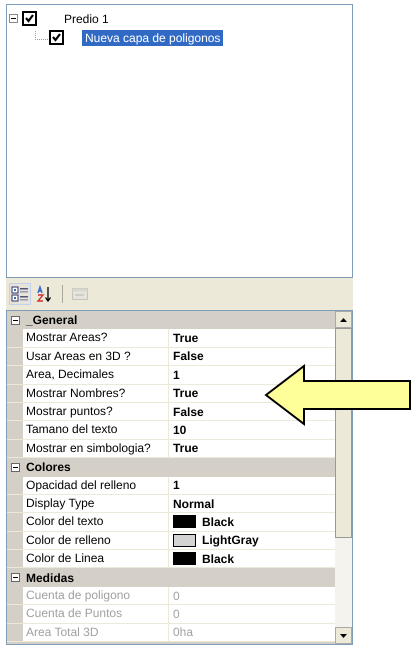 This screenshot has height=648, width=412. Describe the element at coordinates (96, 522) in the screenshot. I see `property-name: Color del texto` at that location.